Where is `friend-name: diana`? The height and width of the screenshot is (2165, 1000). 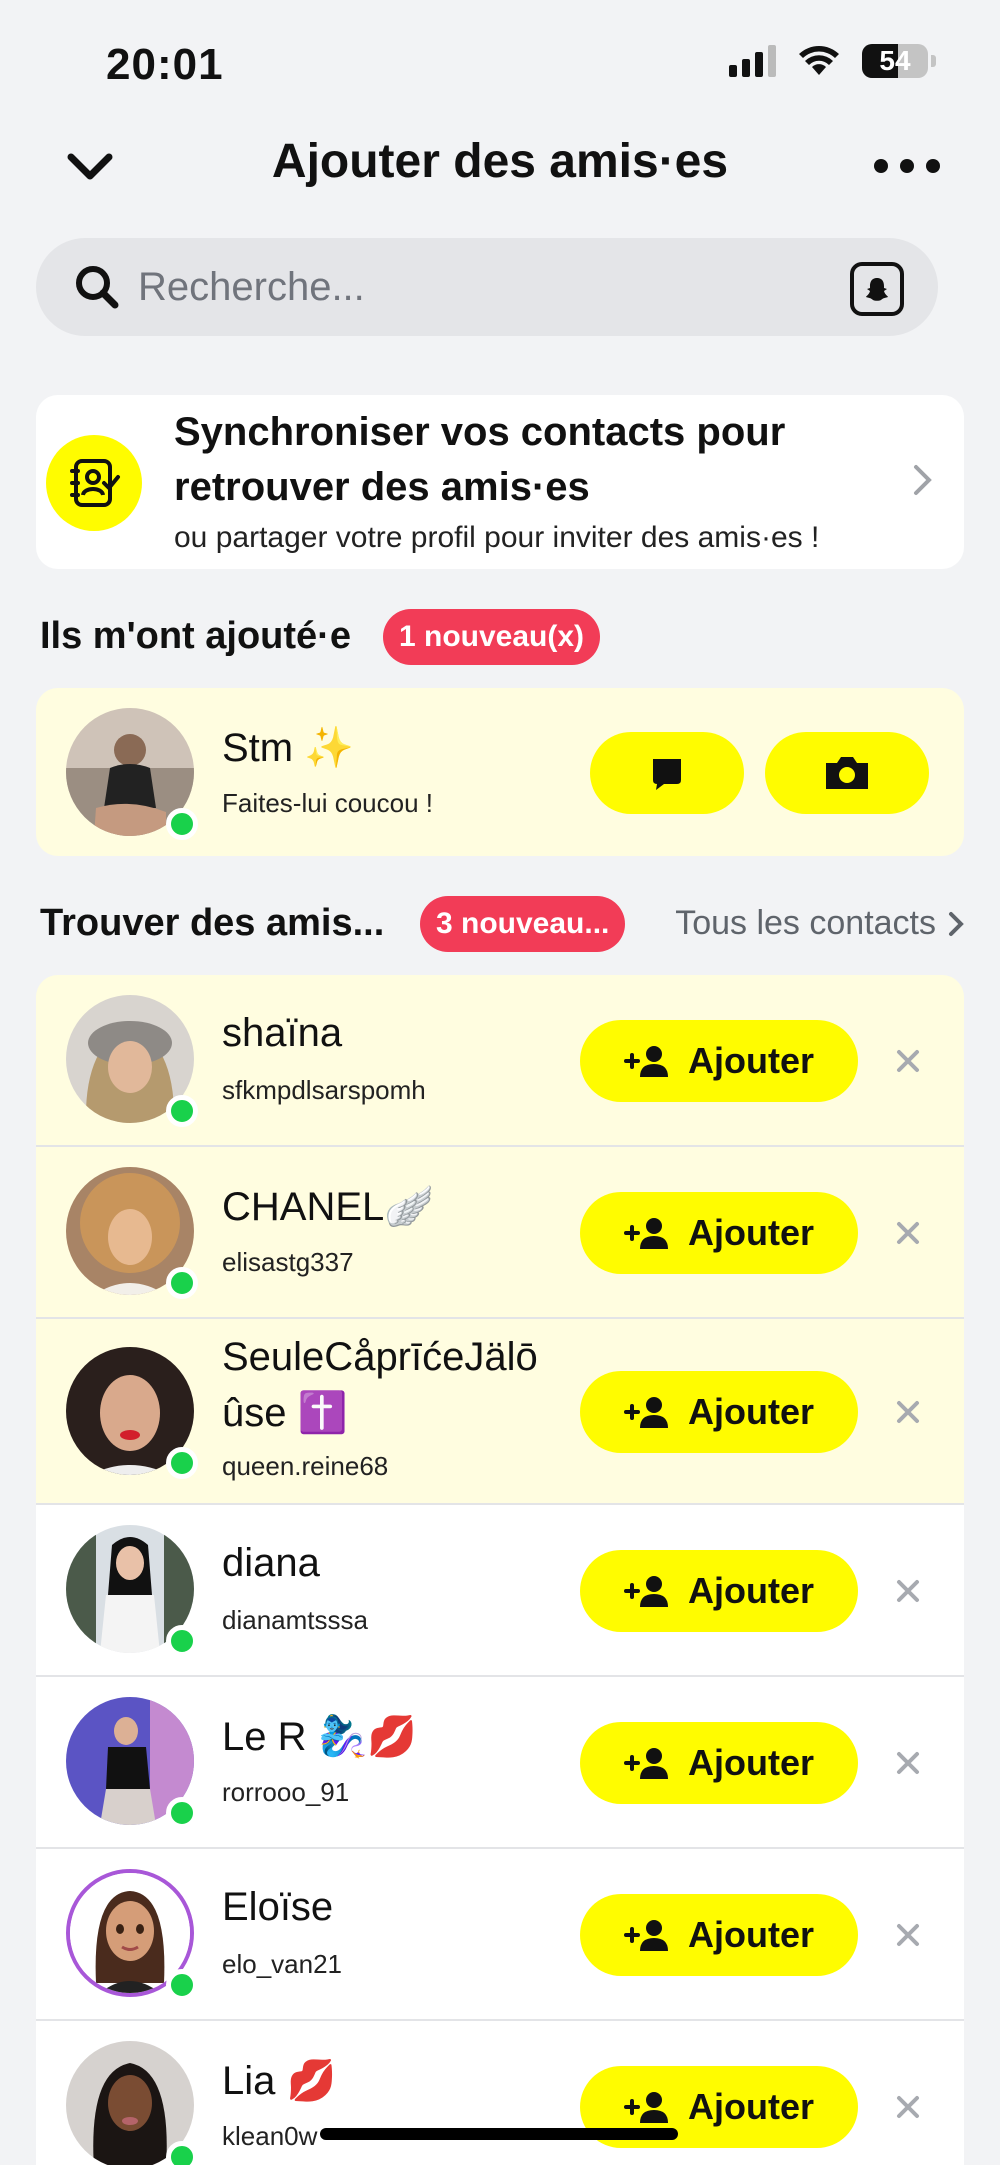 friend-name: diana is located at coordinates (271, 1563).